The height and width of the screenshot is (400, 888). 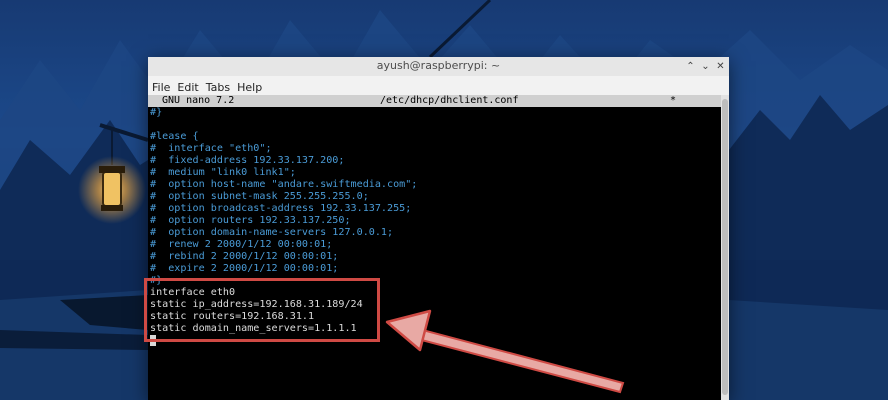 What do you see at coordinates (272, 232) in the screenshot?
I see `editor-line: # option domain-name-servers 127.0.0.1;` at bounding box center [272, 232].